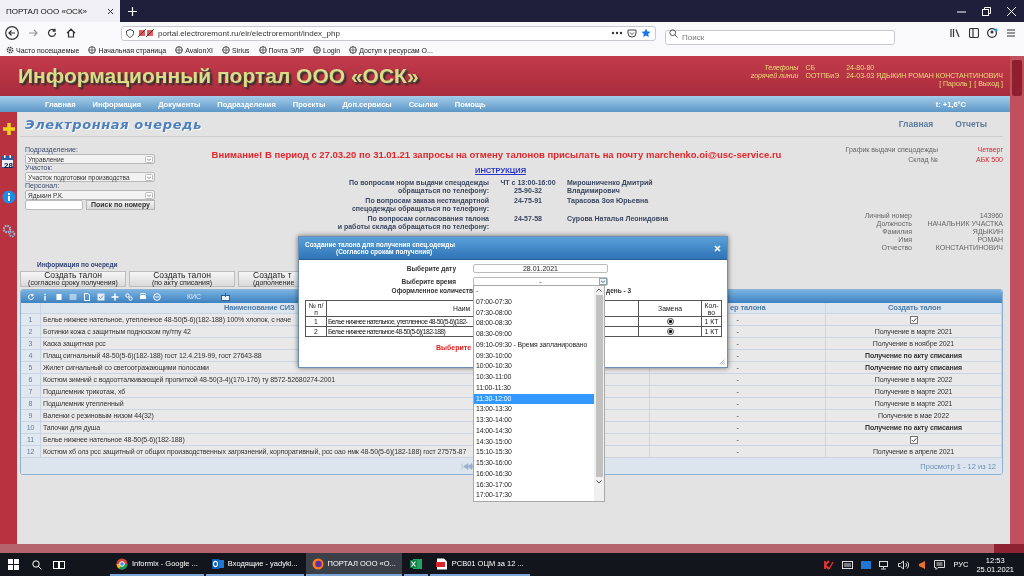 Image resolution: width=1024 pixels, height=576 pixels. What do you see at coordinates (974, 33) in the screenshot?
I see `sidebar-icon` at bounding box center [974, 33].